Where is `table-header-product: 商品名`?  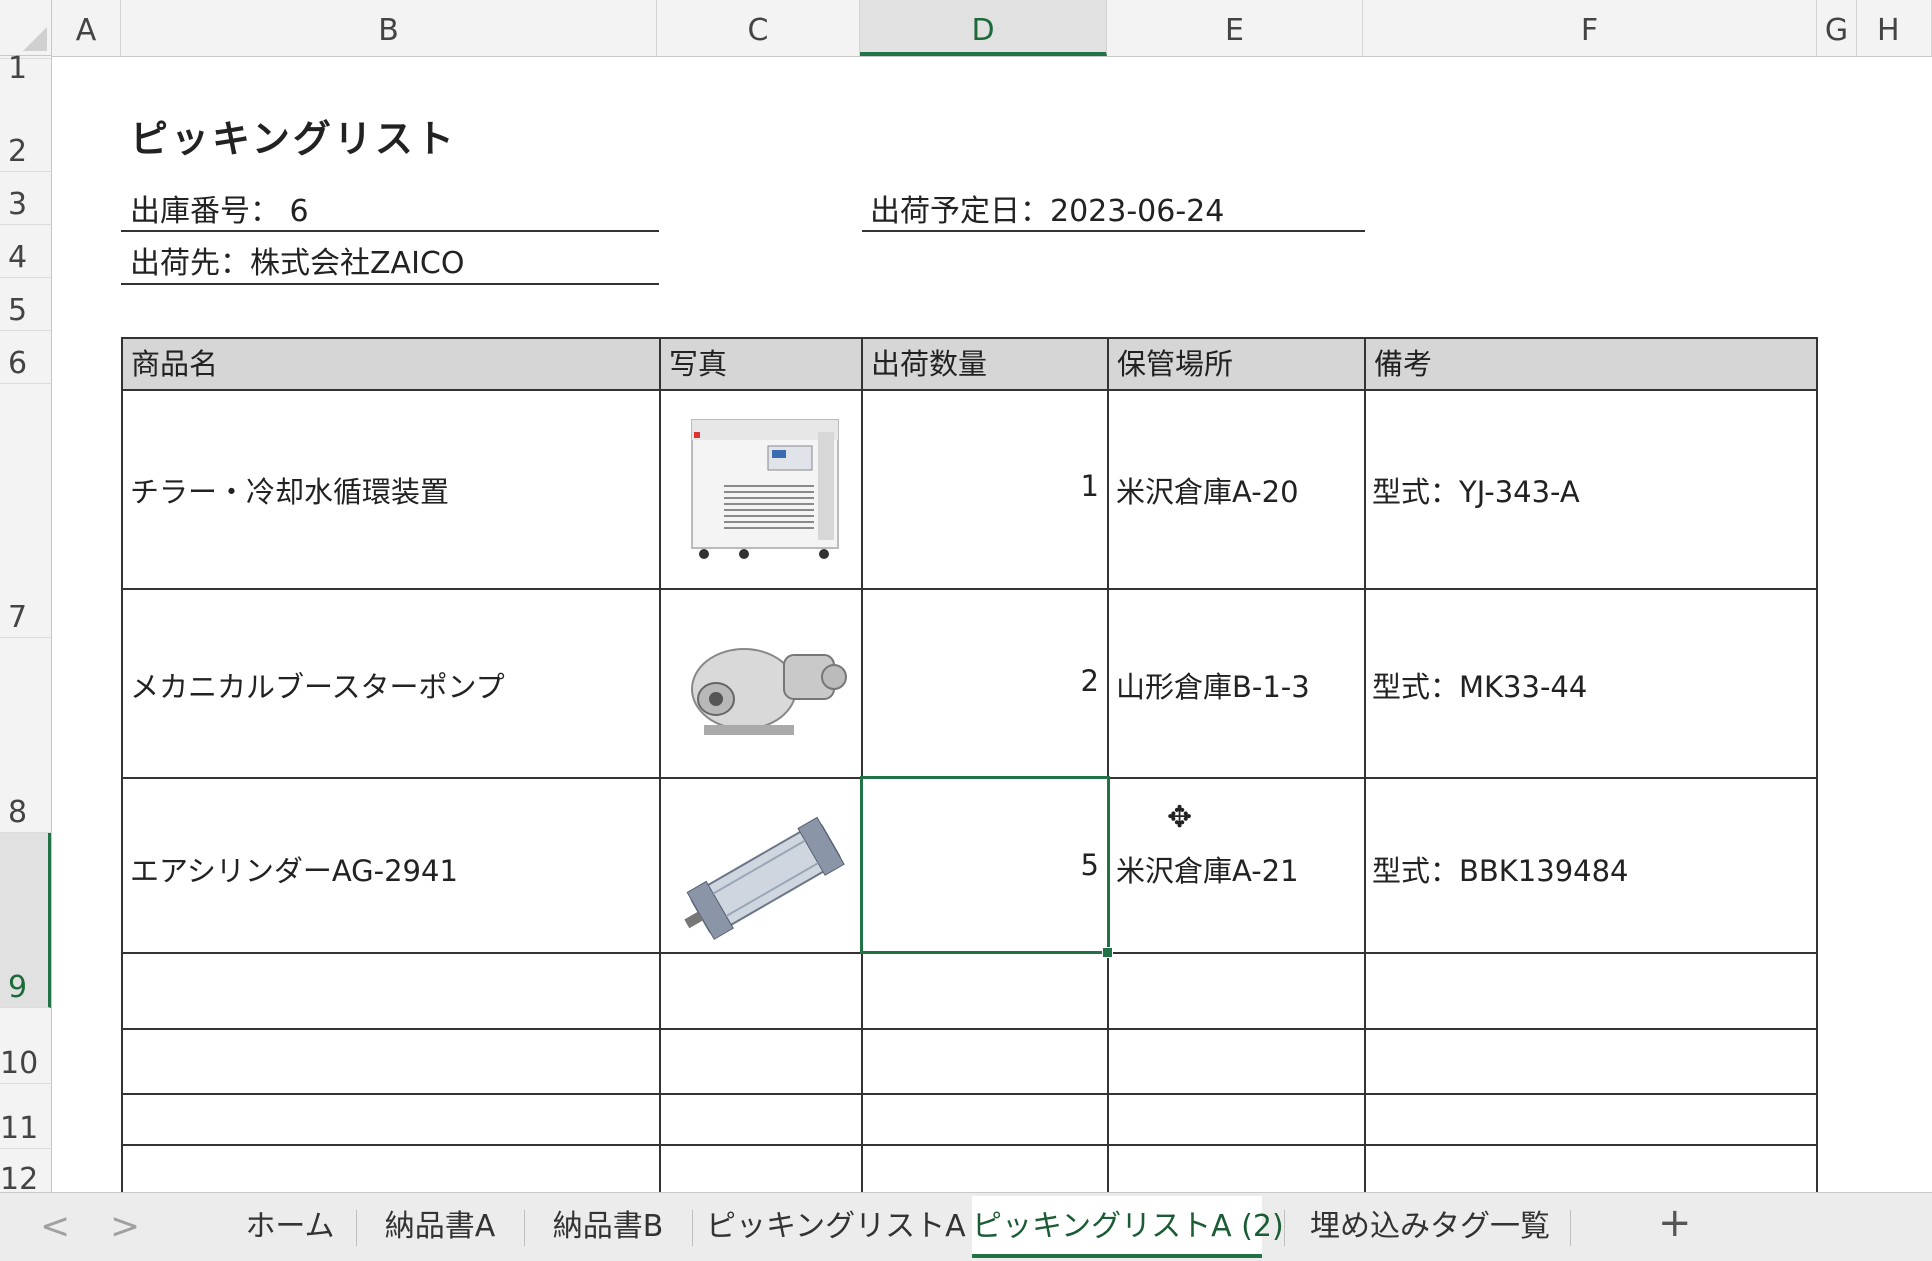
table-header-product: 商品名 is located at coordinates (391, 364).